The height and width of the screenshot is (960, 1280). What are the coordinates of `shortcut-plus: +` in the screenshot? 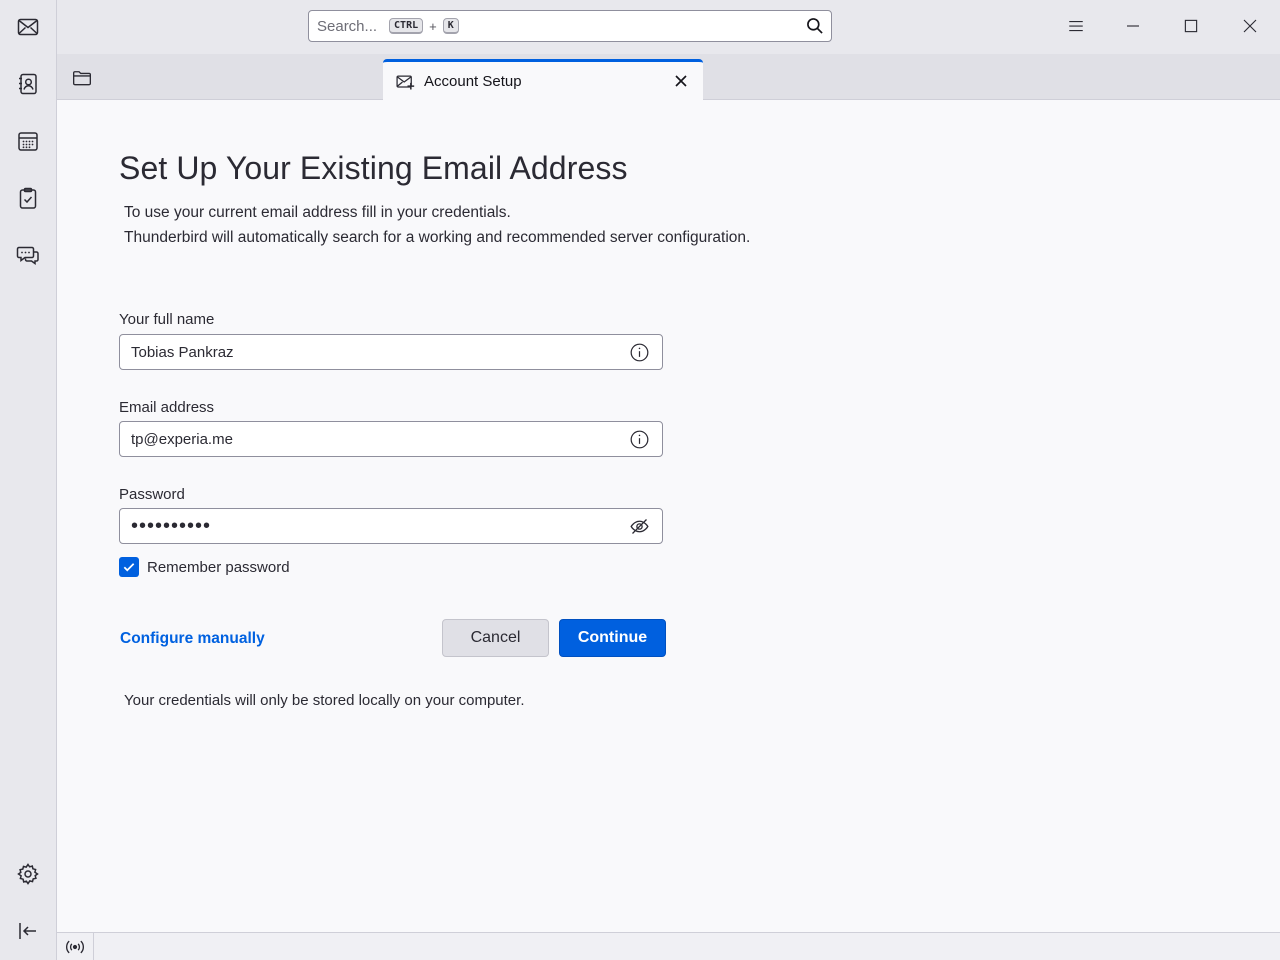 It's located at (433, 26).